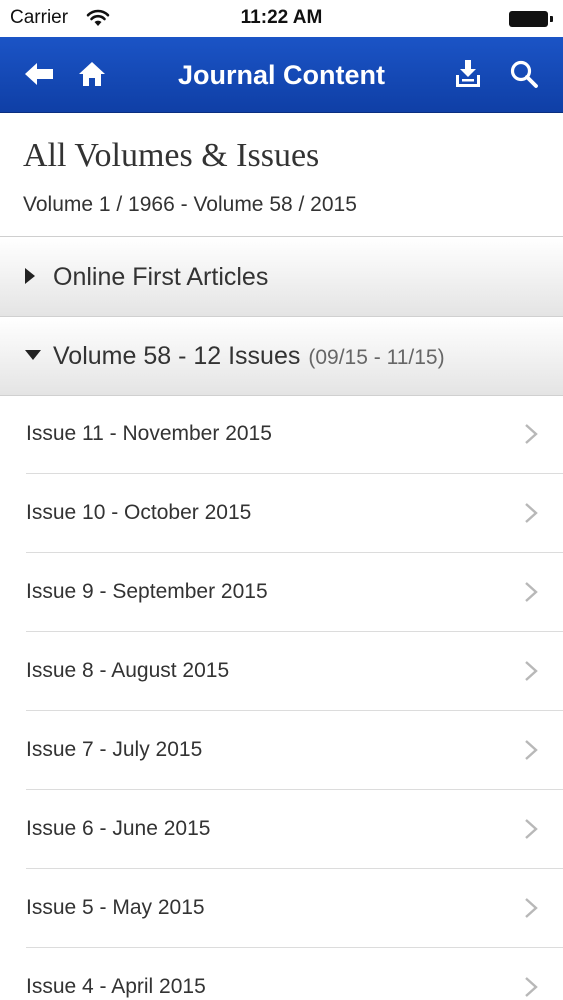 This screenshot has width=563, height=1000. I want to click on issue-row: Issue 10 - October 2015, so click(281, 513).